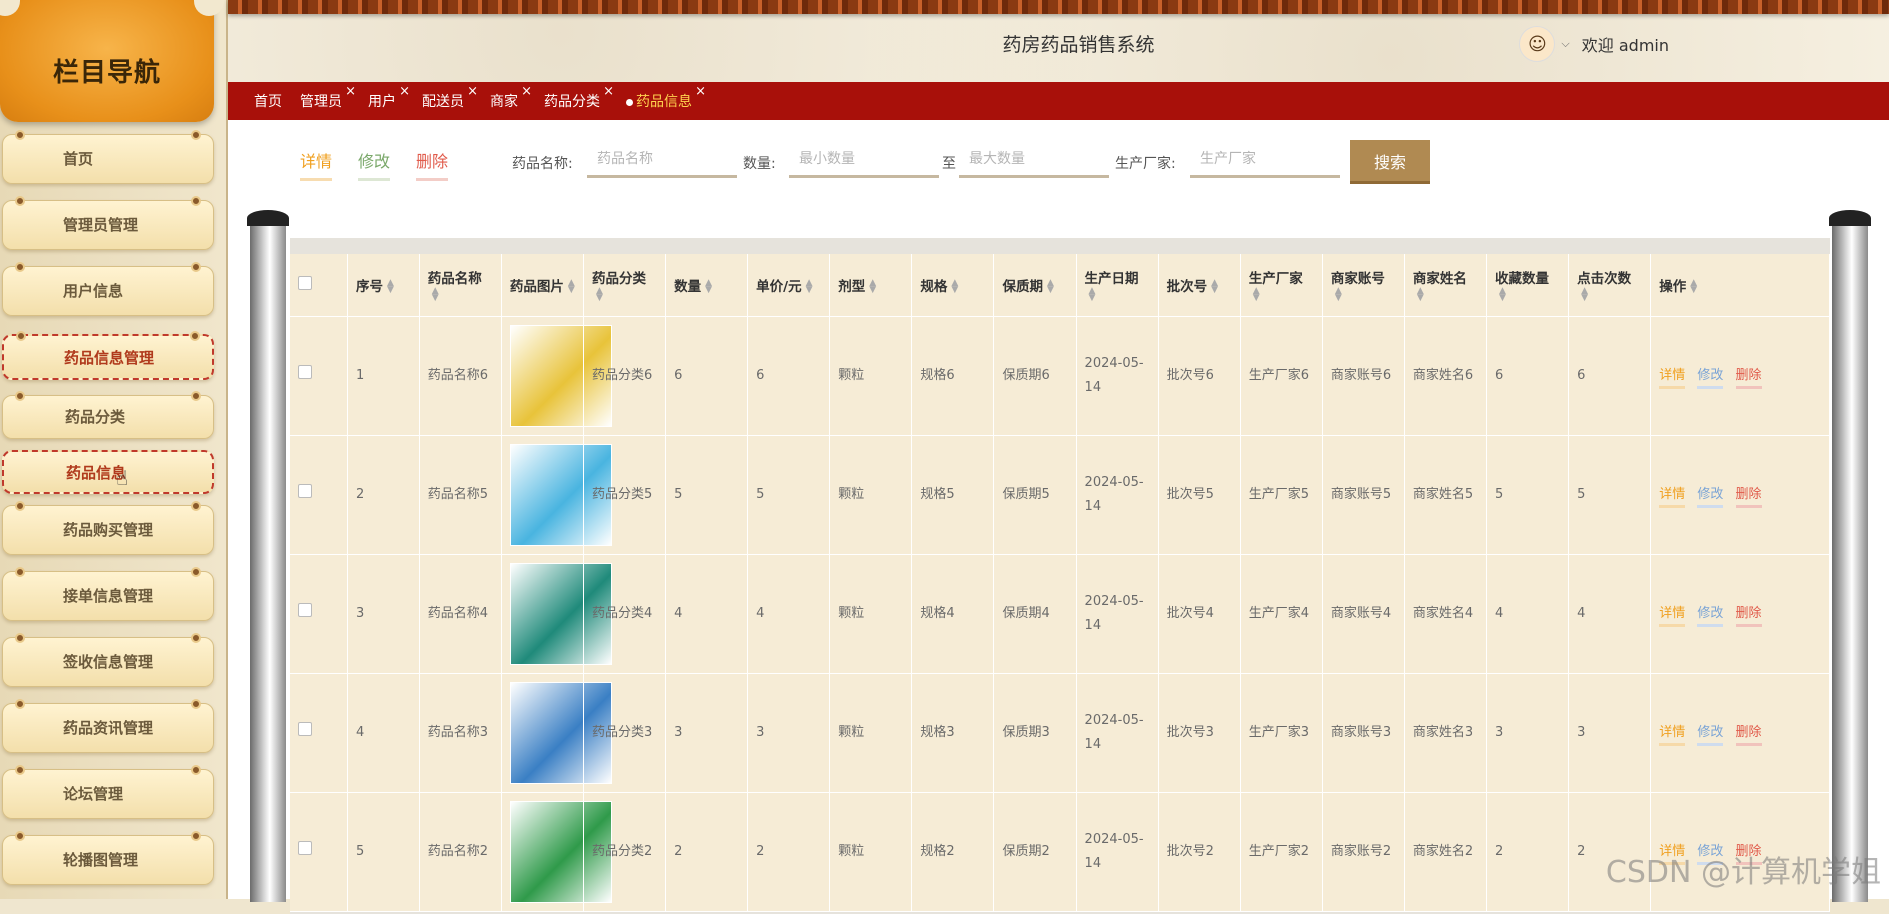  What do you see at coordinates (374, 164) in the screenshot?
I see `edit-button: 修改` at bounding box center [374, 164].